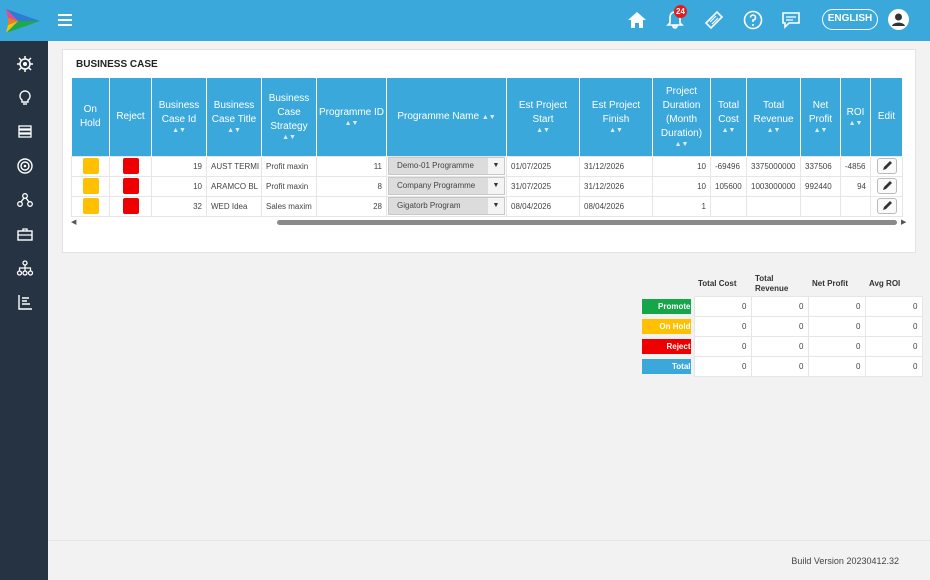 The width and height of the screenshot is (930, 580). I want to click on brand-logo, so click(23, 21).